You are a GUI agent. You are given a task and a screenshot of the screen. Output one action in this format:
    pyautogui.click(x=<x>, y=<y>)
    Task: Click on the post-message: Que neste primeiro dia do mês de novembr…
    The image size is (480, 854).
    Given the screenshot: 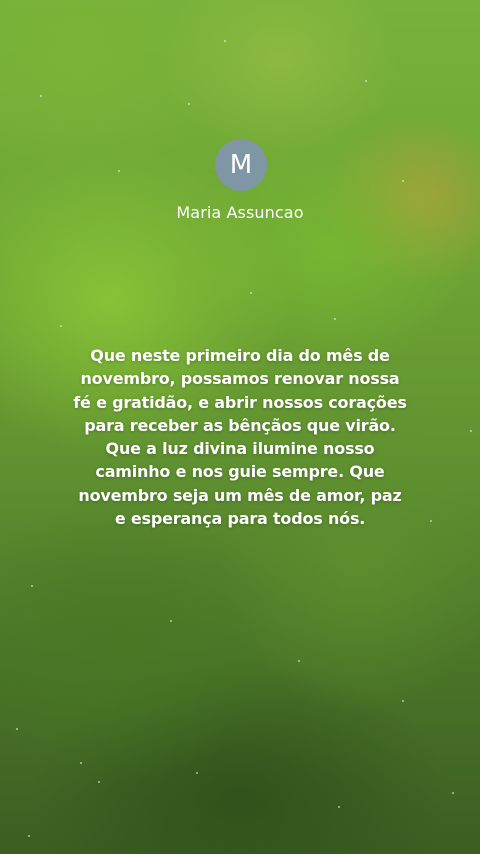 What is the action you would take?
    pyautogui.click(x=240, y=437)
    